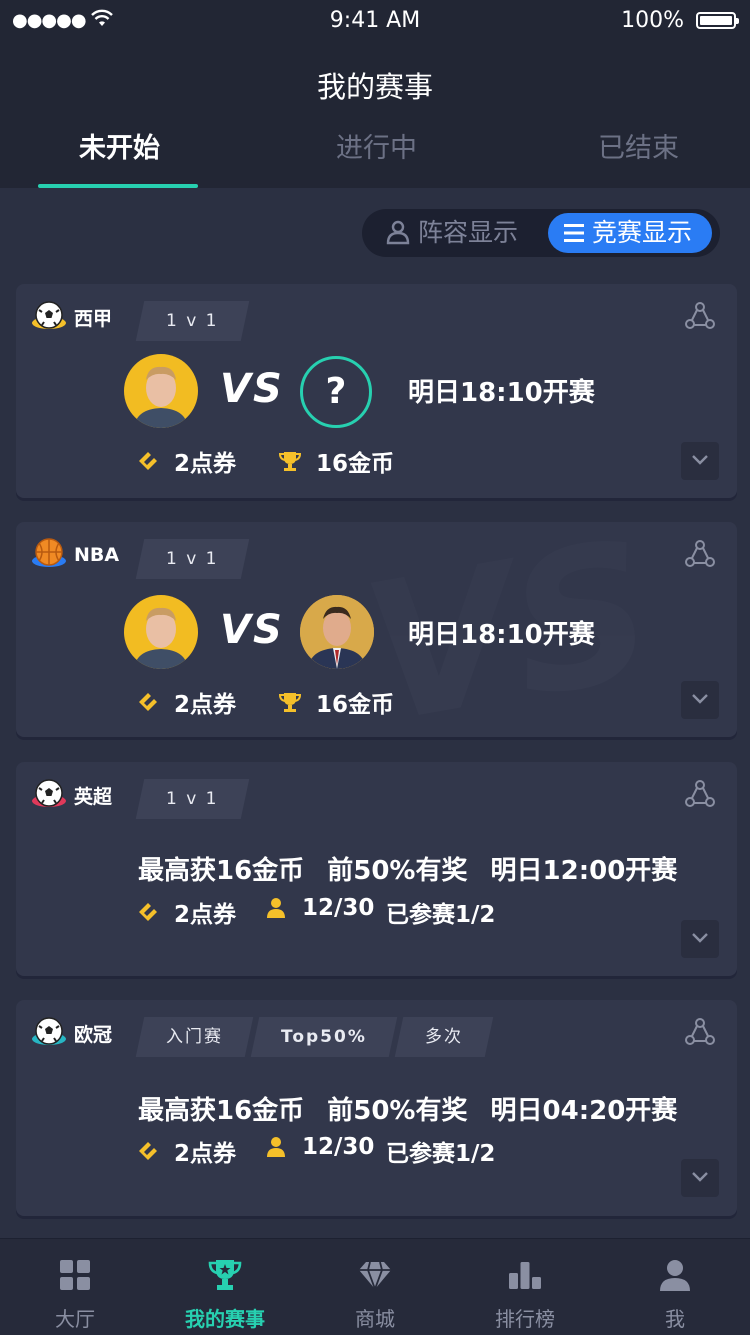 Image resolution: width=750 pixels, height=1335 pixels. What do you see at coordinates (525, 1287) in the screenshot?
I see `nav-leaderboard: 排行榜` at bounding box center [525, 1287].